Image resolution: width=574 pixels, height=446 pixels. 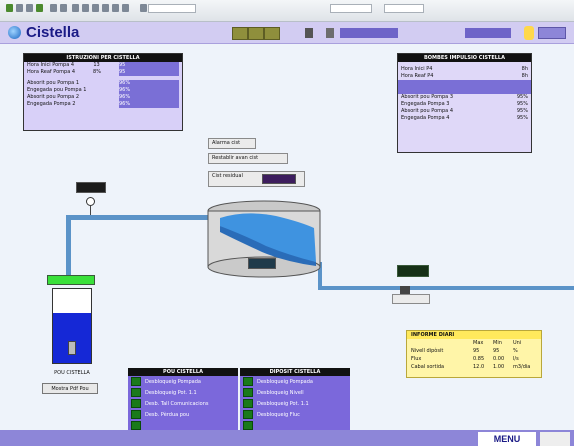 What do you see at coordinates (295, 381) in the screenshot?
I see `deposit-control-item: Desbloqueig Pompada` at bounding box center [295, 381].